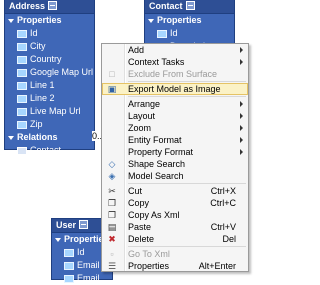 The image size is (320, 285). I want to click on relation-icon, so click(22, 150).